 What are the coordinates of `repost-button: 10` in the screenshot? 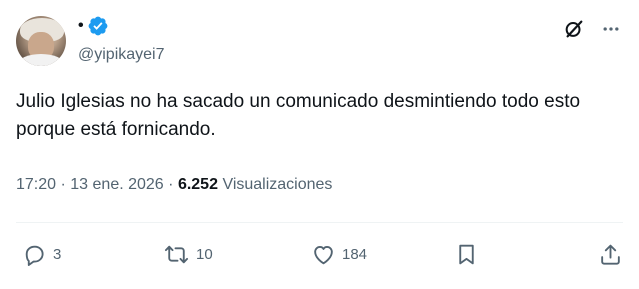 It's located at (188, 254).